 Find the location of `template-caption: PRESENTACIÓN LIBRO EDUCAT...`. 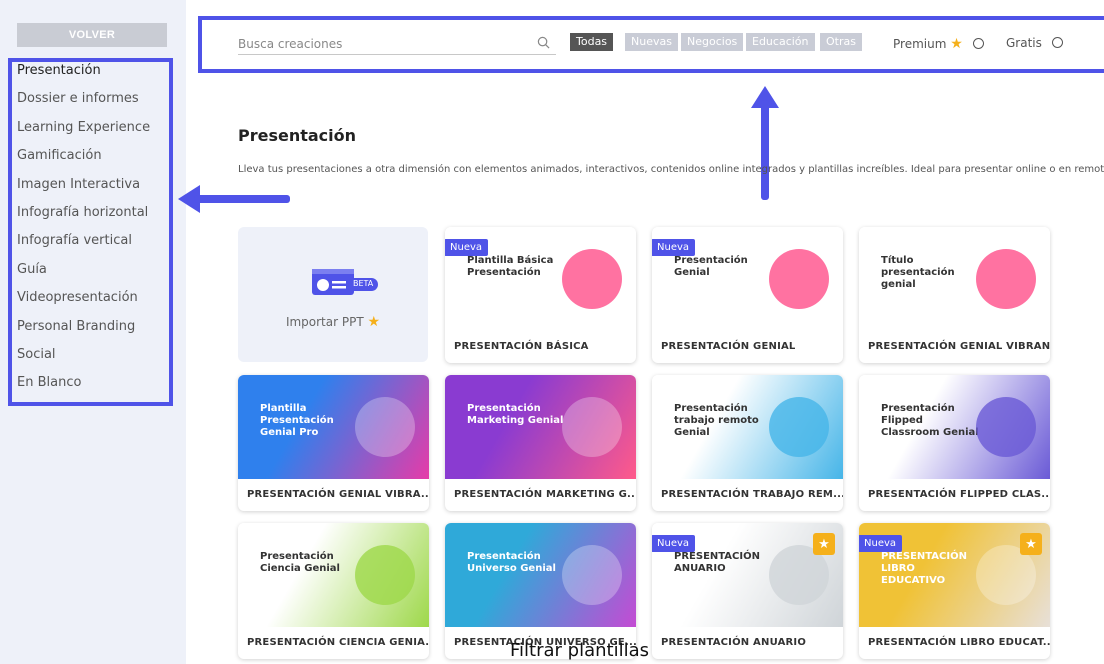

template-caption: PRESENTACIÓN LIBRO EDUCAT... is located at coordinates (959, 642).